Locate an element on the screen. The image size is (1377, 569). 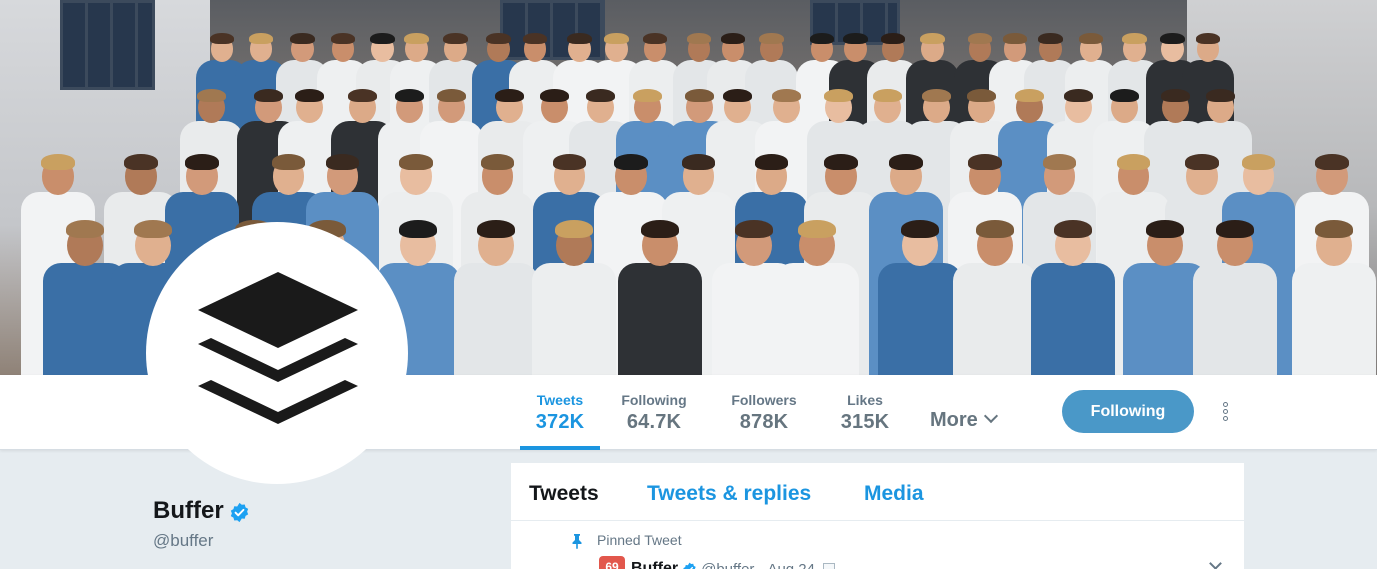
stat-value: 64.7K is located at coordinates (654, 422).